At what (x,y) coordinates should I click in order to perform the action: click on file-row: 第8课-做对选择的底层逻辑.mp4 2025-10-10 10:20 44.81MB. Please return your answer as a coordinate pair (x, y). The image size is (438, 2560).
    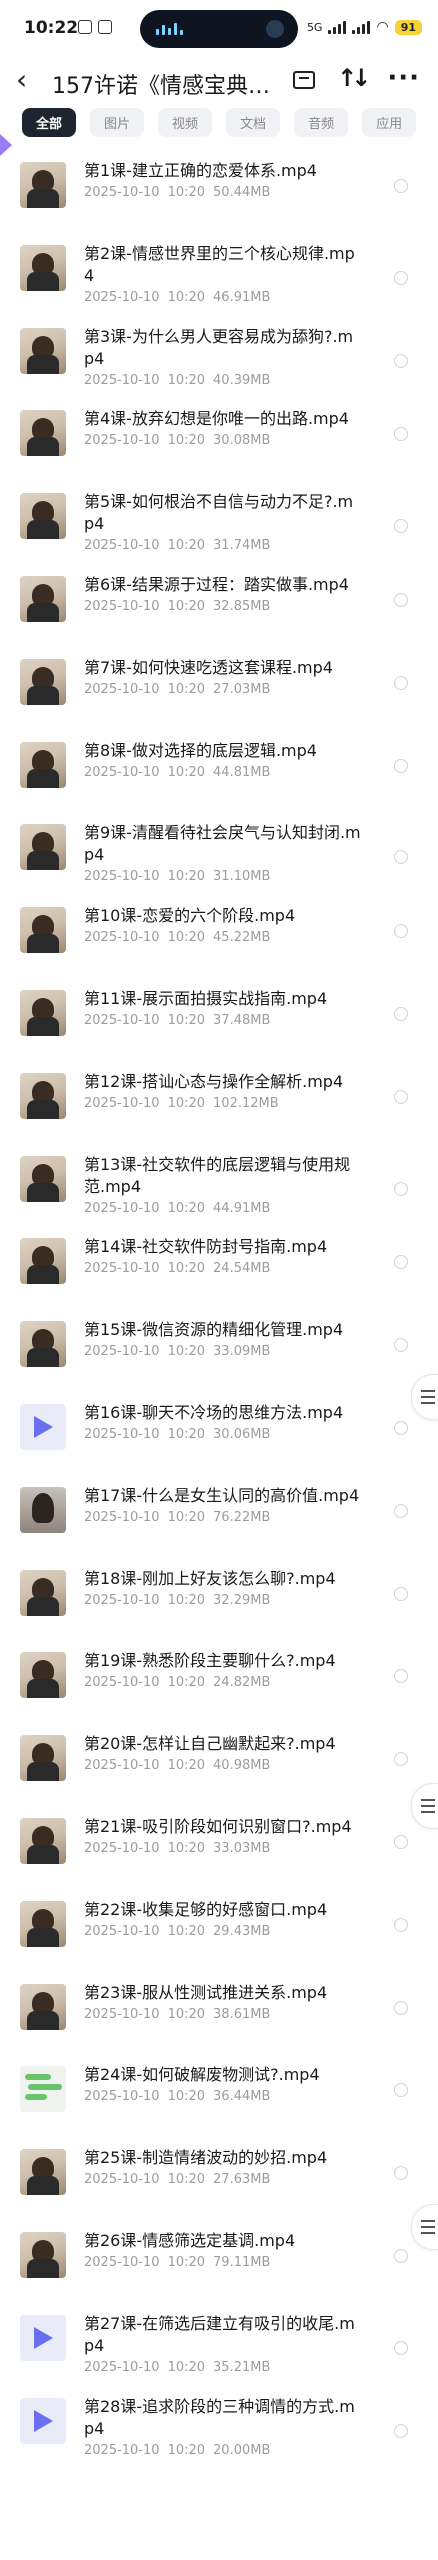
    Looking at the image, I should click on (219, 767).